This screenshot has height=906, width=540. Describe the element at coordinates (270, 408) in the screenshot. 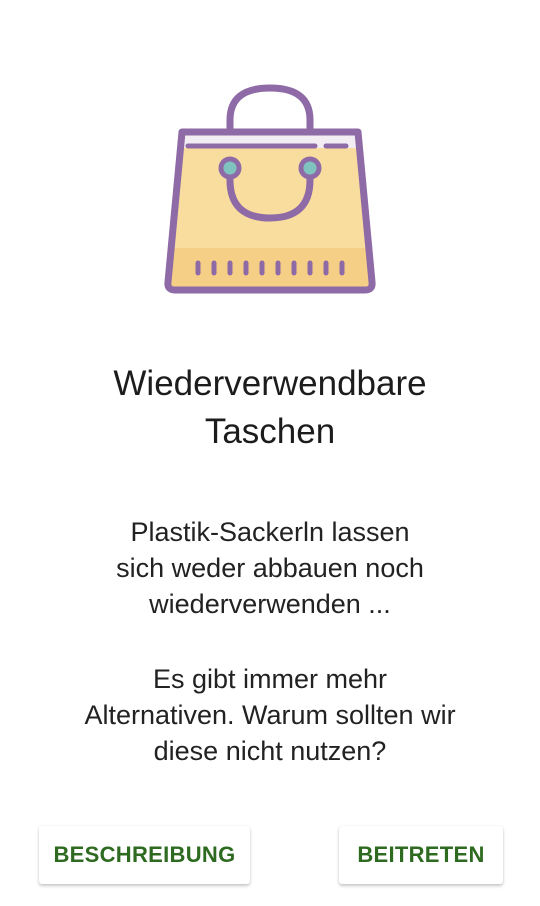

I see `page-title: Wiederverwendbare Taschen` at that location.